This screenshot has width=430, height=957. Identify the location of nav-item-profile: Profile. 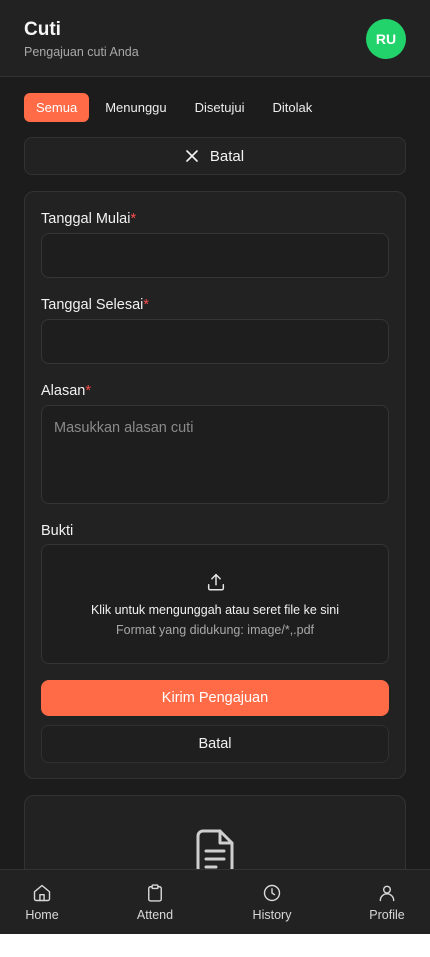
(387, 902).